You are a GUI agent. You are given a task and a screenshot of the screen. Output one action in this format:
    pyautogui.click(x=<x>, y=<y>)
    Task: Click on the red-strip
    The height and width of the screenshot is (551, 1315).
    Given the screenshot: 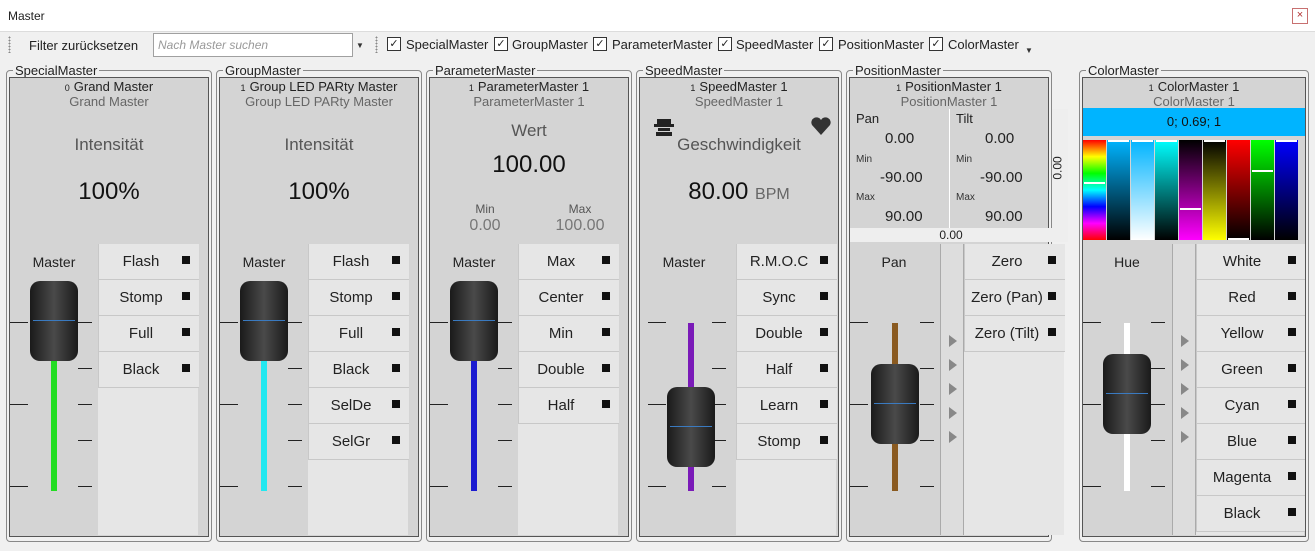 What is the action you would take?
    pyautogui.click(x=1238, y=190)
    